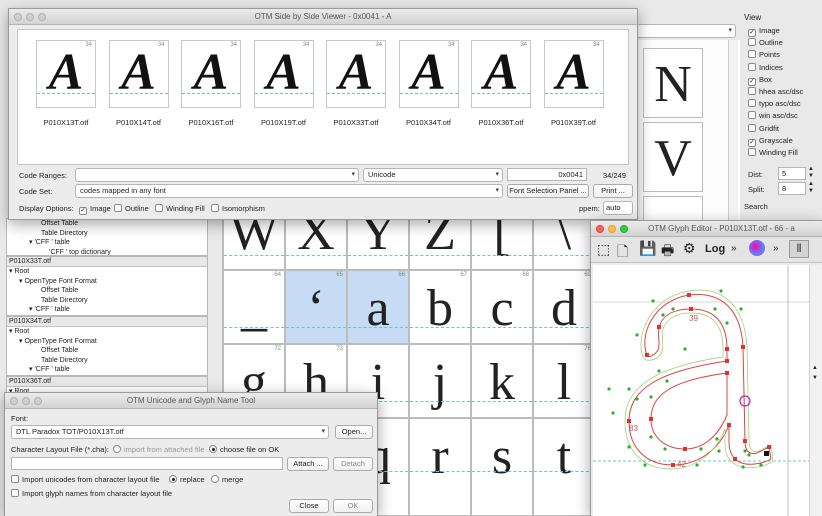  Describe the element at coordinates (715, 249) in the screenshot. I see `log-button: Log` at that location.